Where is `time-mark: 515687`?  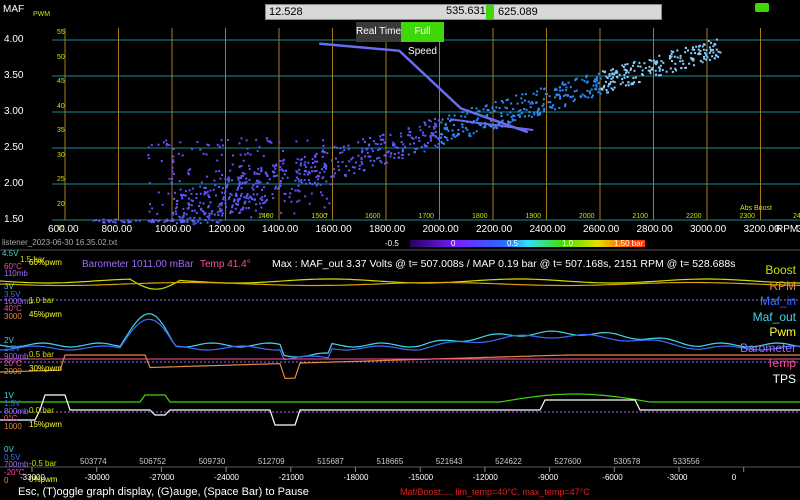
time-mark: 515687 is located at coordinates (330, 461).